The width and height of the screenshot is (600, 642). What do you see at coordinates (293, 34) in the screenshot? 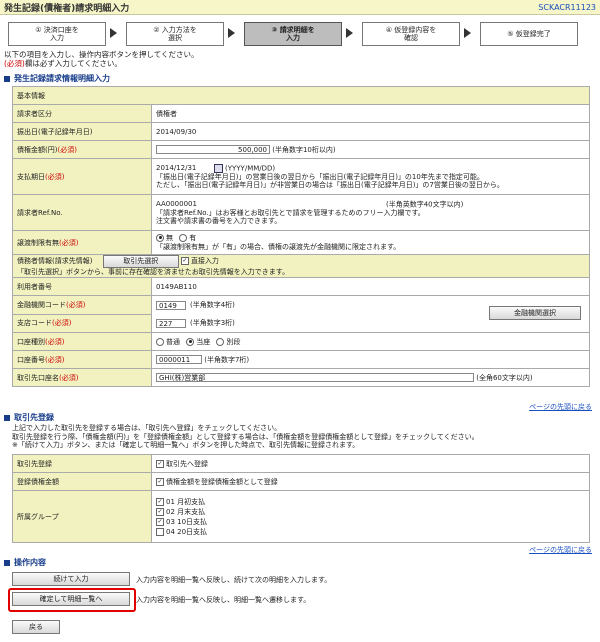
I see `step-3-current: ③ 請求明細を 入力` at bounding box center [293, 34].